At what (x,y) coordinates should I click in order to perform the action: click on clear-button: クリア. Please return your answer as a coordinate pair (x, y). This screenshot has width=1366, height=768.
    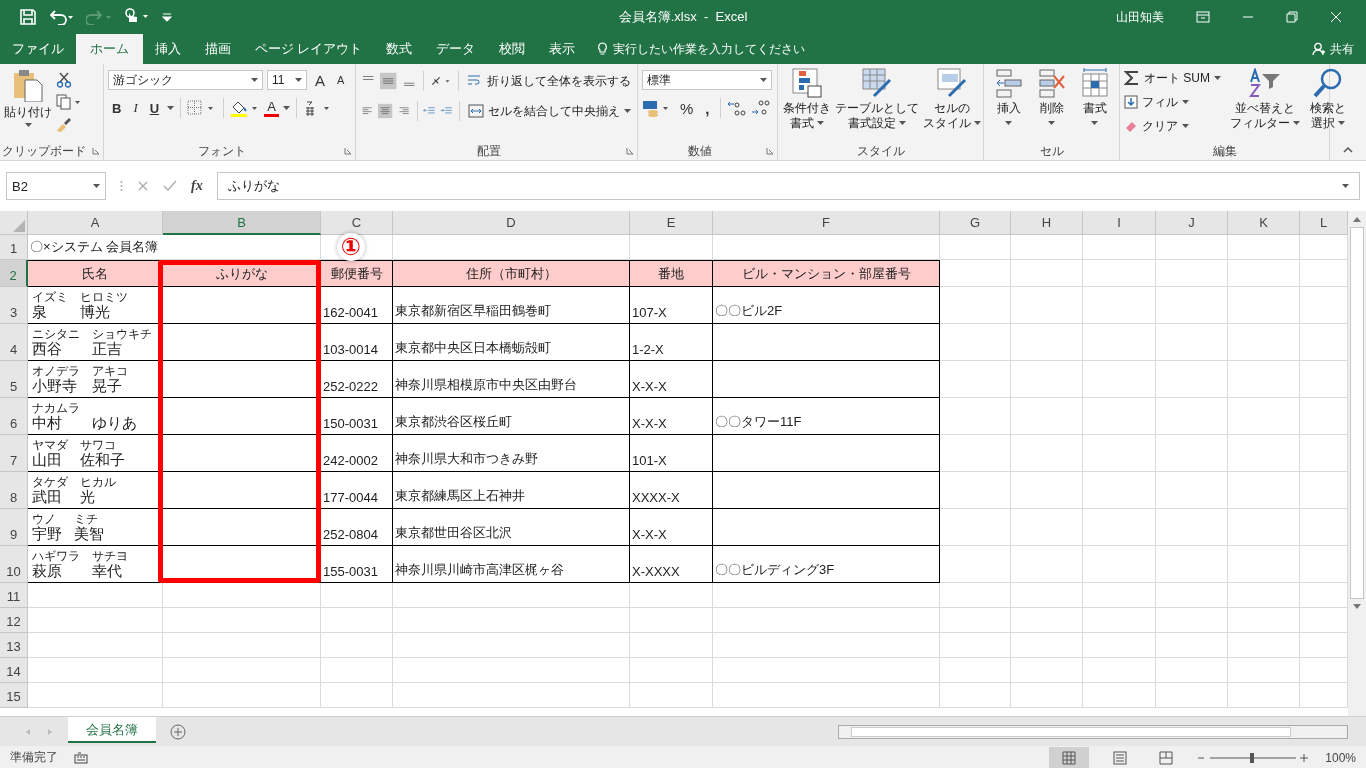
    Looking at the image, I should click on (1172, 126).